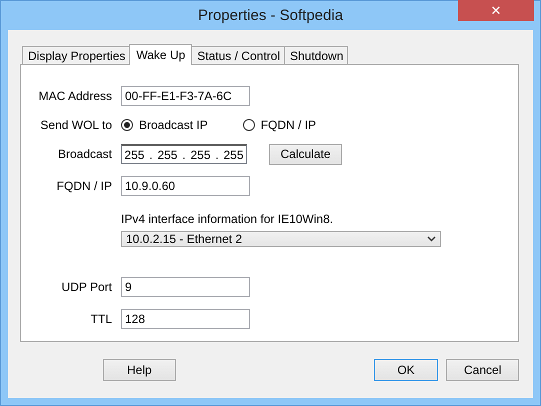 The image size is (541, 406). I want to click on dialog-button: Help, so click(139, 370).